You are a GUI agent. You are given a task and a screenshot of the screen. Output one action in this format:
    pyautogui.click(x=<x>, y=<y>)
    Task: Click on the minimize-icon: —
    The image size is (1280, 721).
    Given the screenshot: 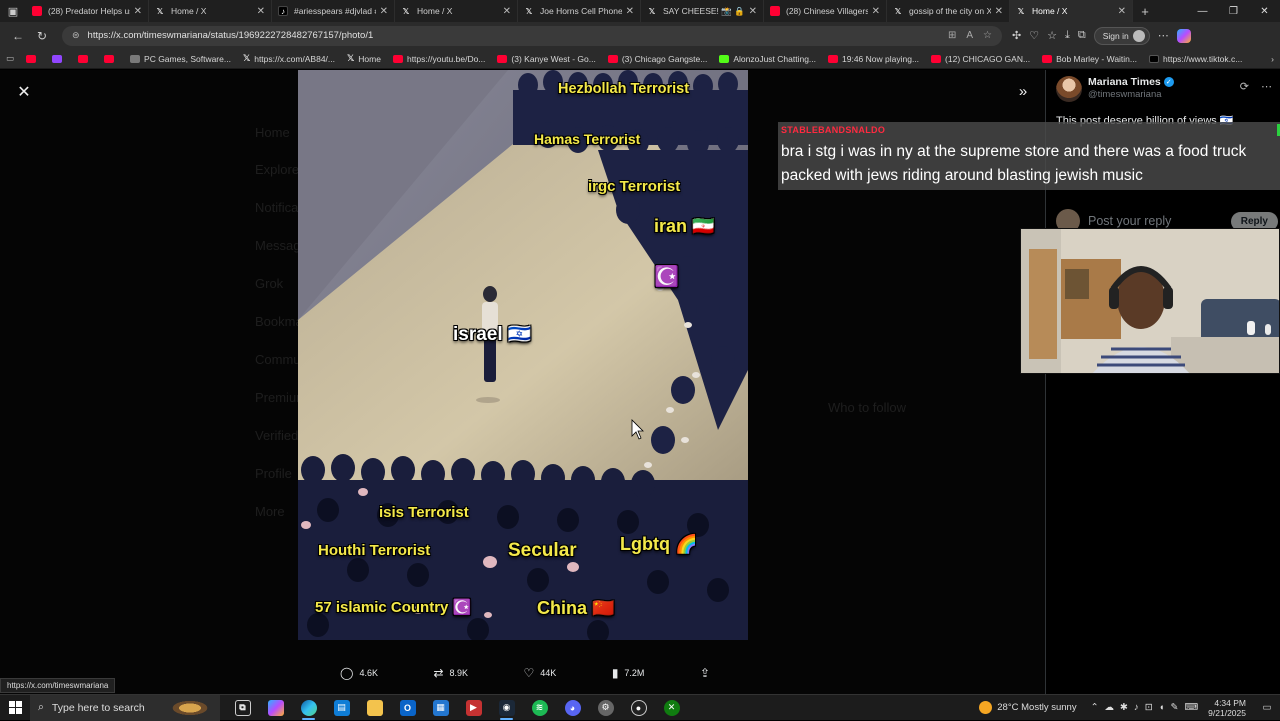 What is the action you would take?
    pyautogui.click(x=1202, y=11)
    